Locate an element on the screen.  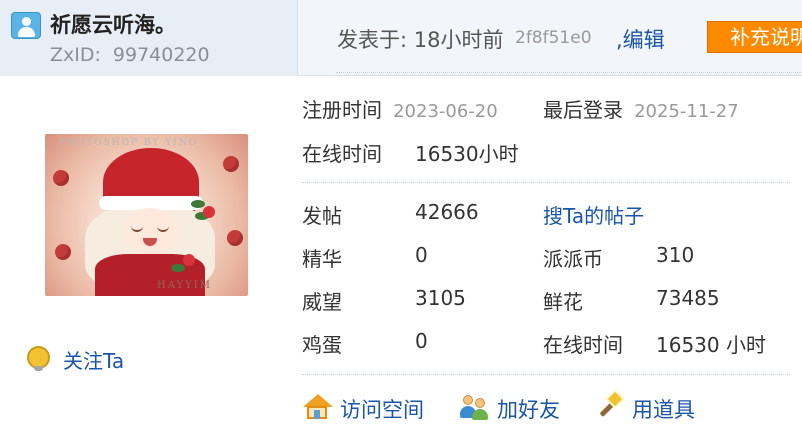
online2-value-wrap: 16530 小时 is located at coordinates (711, 343).